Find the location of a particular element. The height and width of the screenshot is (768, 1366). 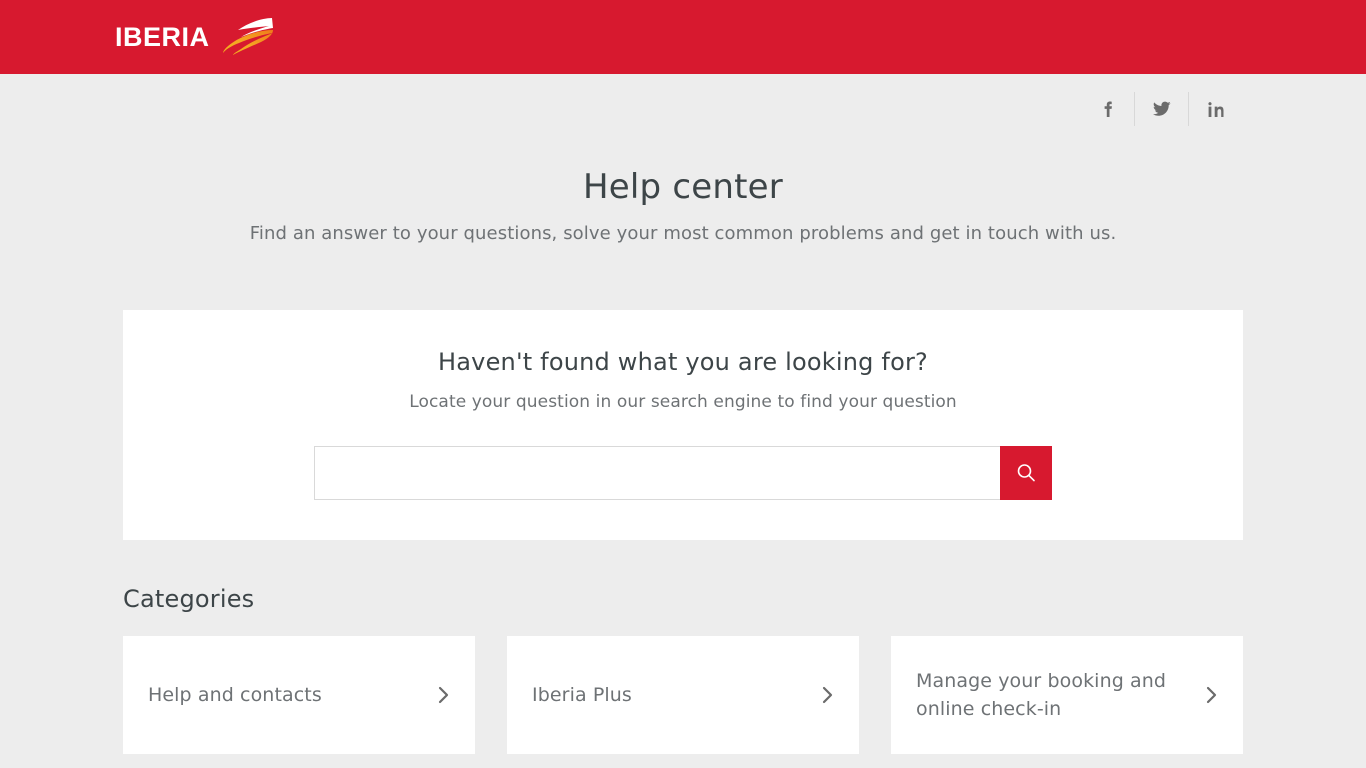

search-submit-button is located at coordinates (1026, 473).